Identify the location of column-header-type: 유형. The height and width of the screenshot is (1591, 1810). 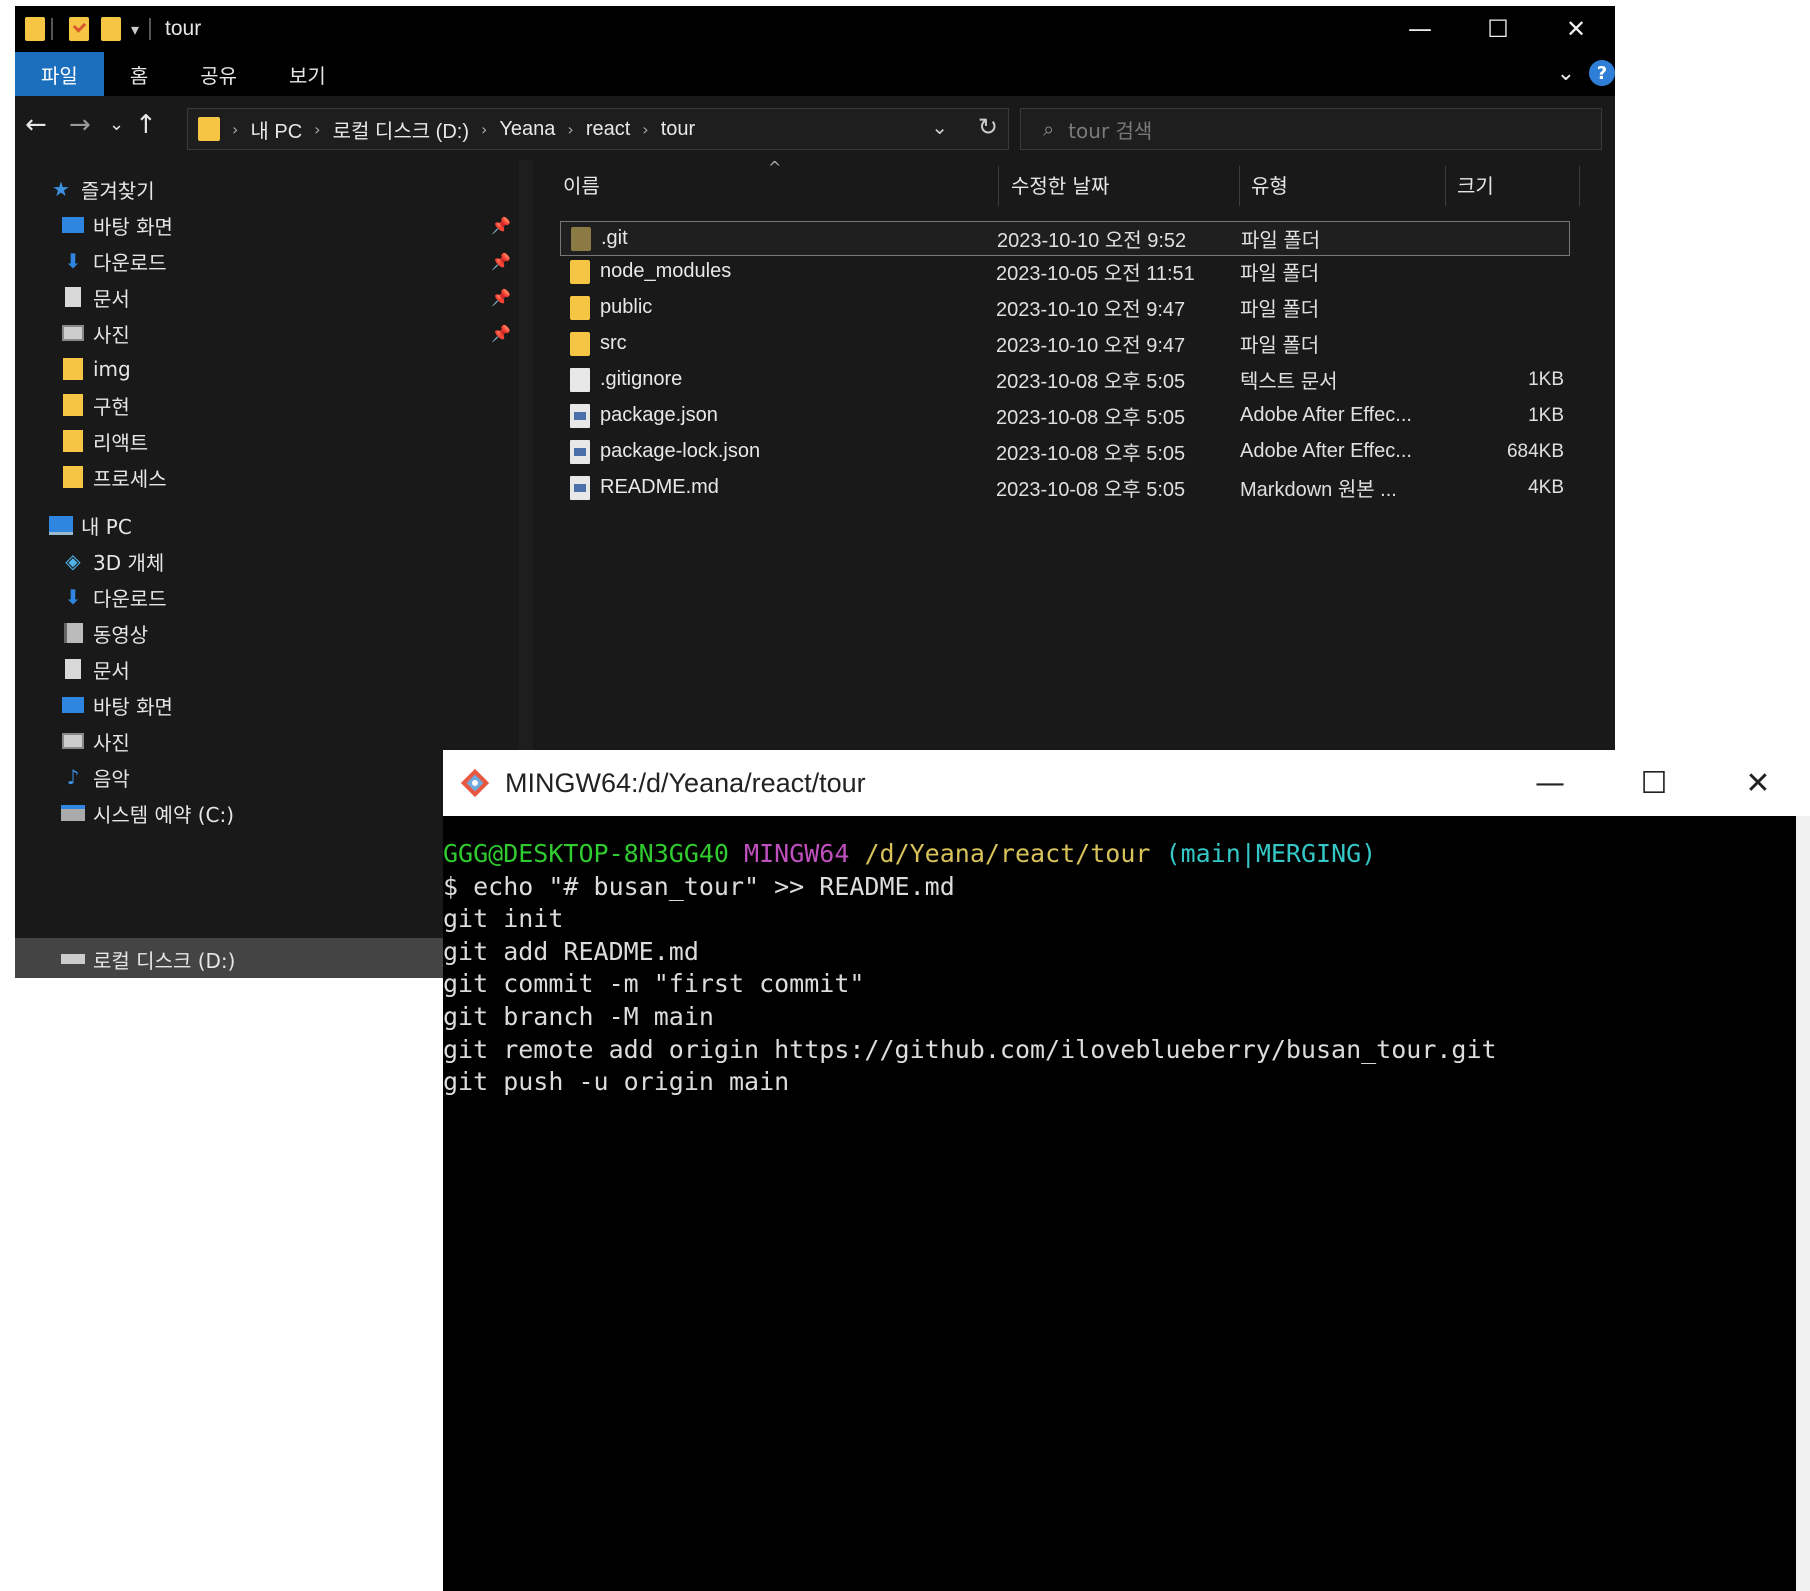
(1269, 184).